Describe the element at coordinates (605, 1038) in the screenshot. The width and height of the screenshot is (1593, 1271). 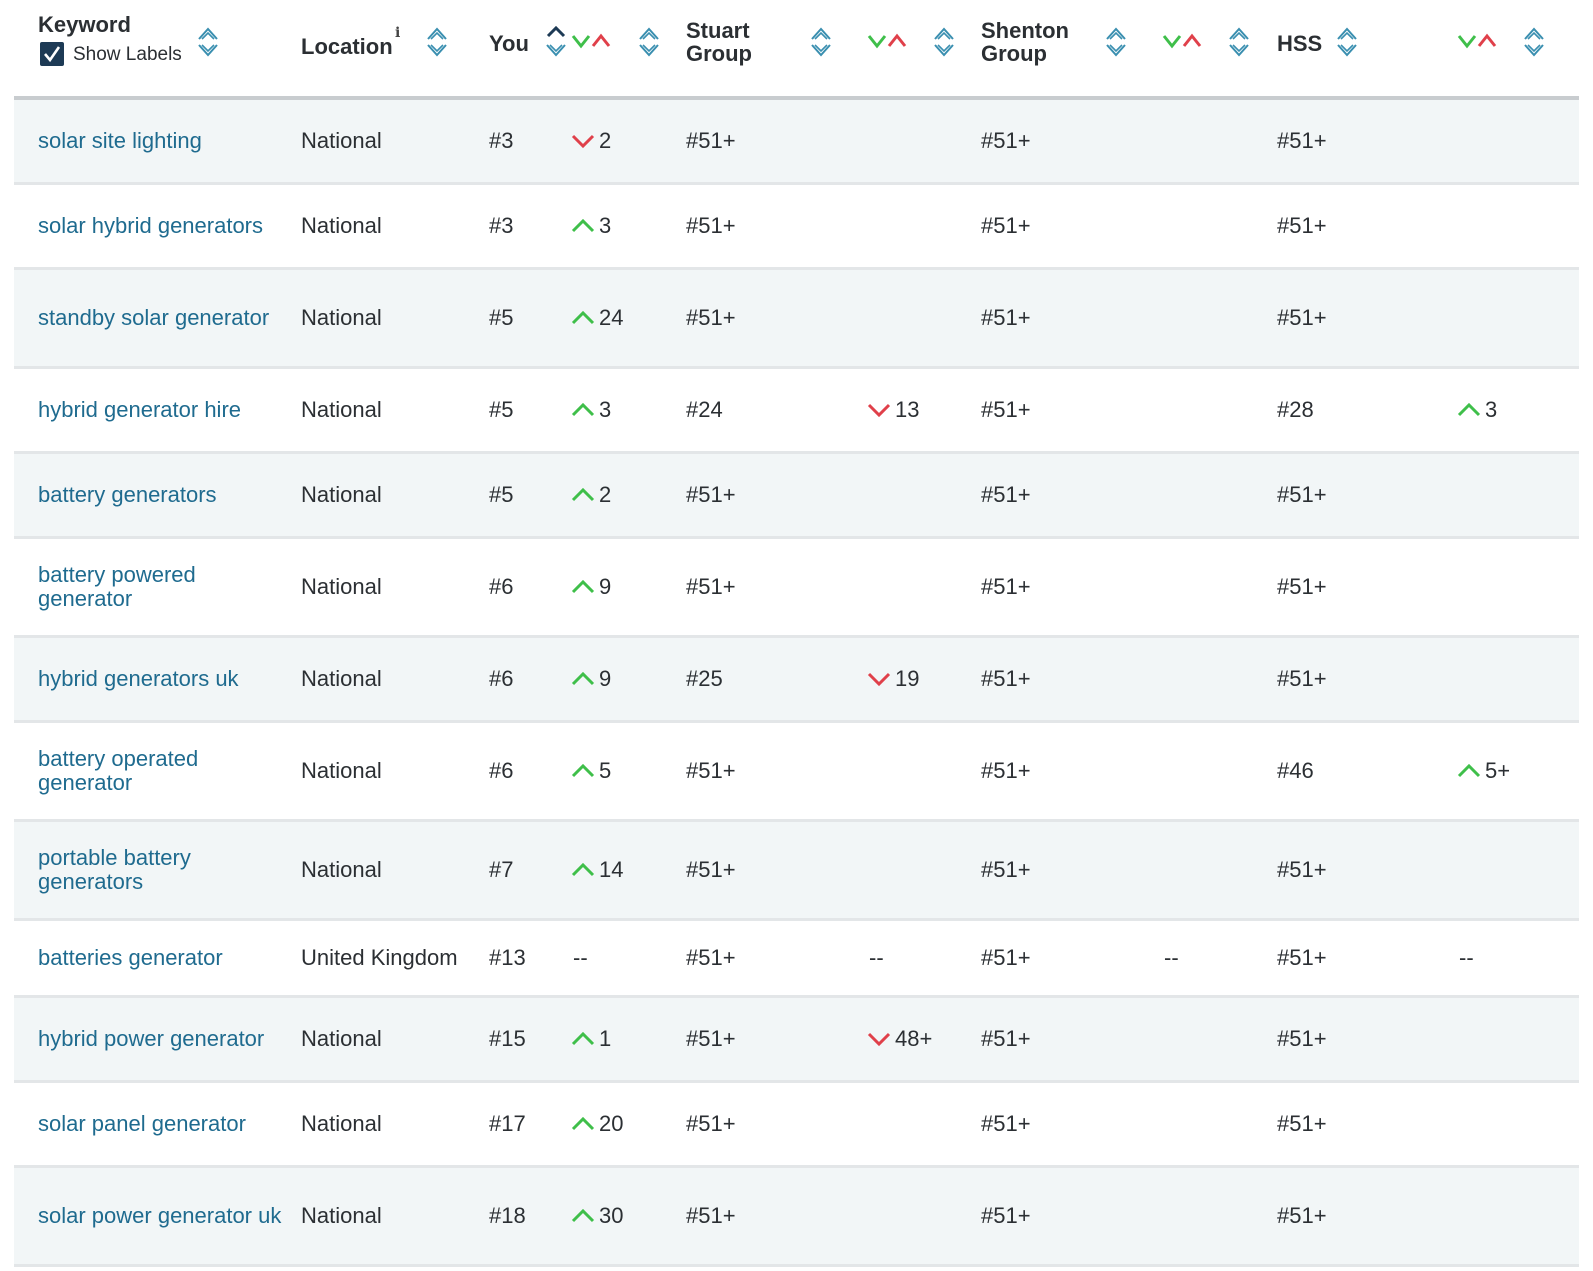
I see `change-value: 1` at that location.